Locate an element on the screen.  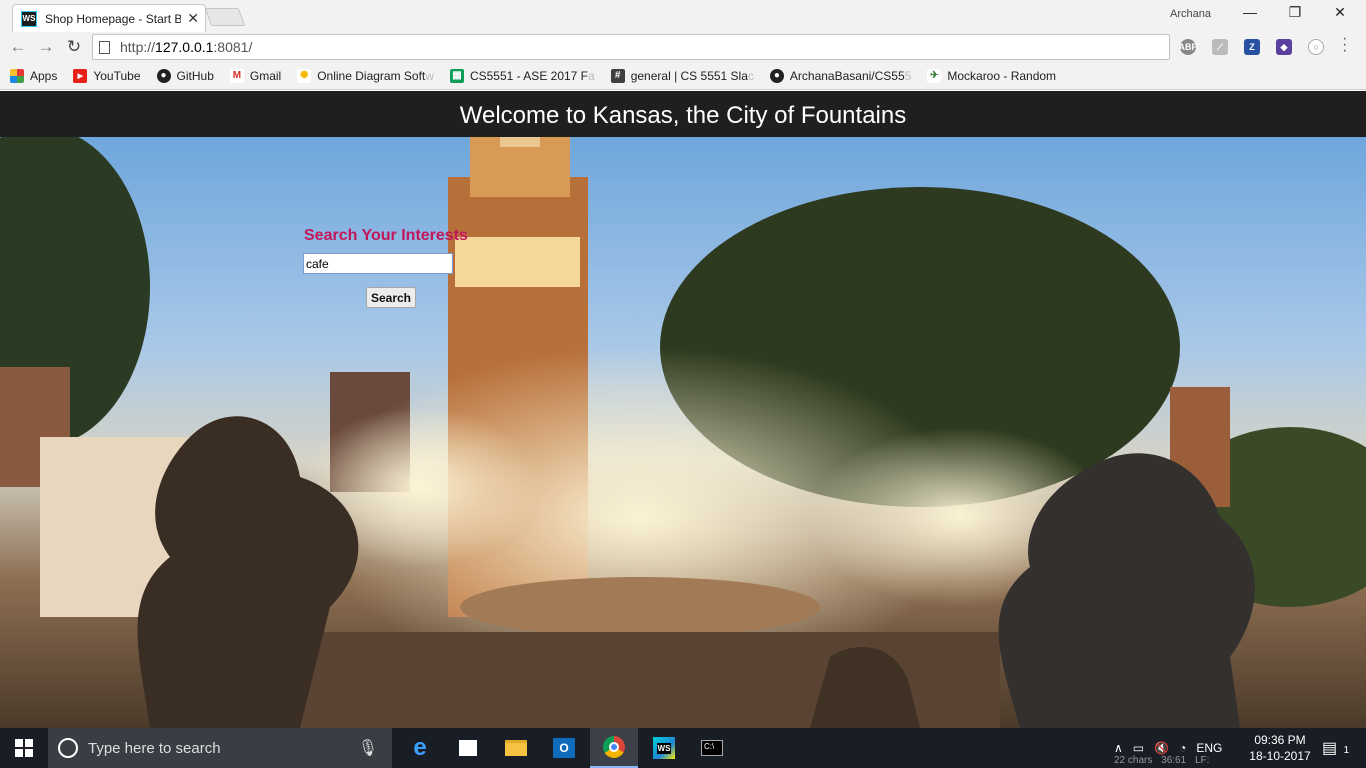
zotero-icon: Z is located at coordinates (1252, 47).